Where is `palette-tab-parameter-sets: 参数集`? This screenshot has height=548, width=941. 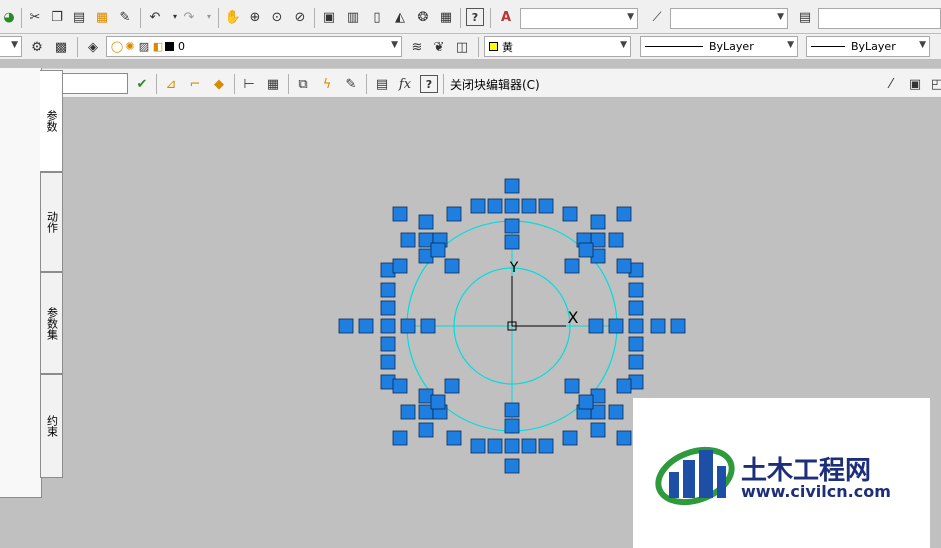 palette-tab-parameter-sets: 参数集 is located at coordinates (51, 323).